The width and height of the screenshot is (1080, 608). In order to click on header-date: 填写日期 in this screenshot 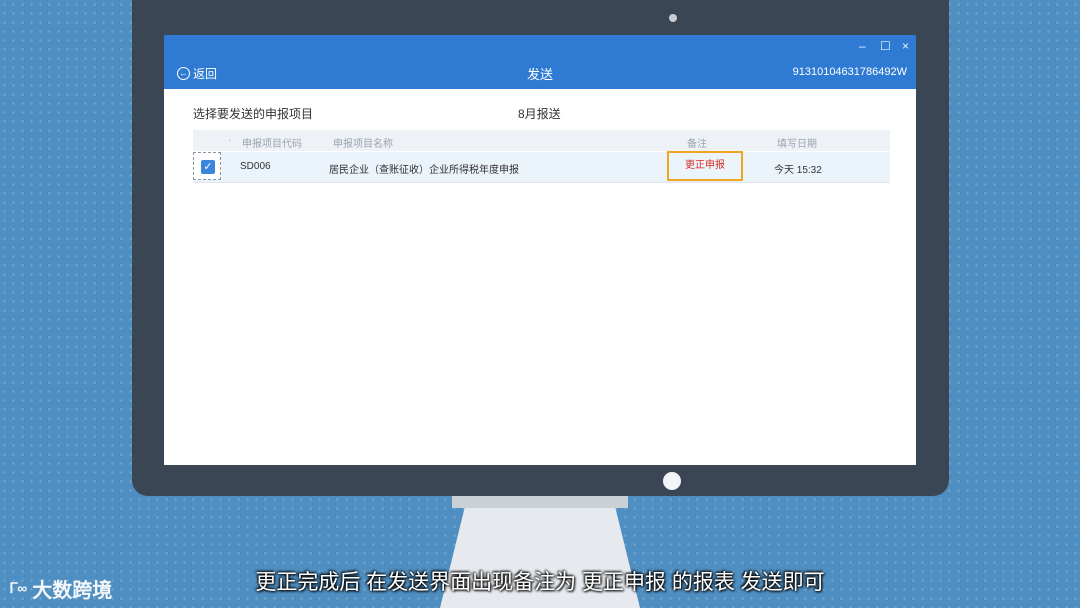, I will do `click(797, 144)`.